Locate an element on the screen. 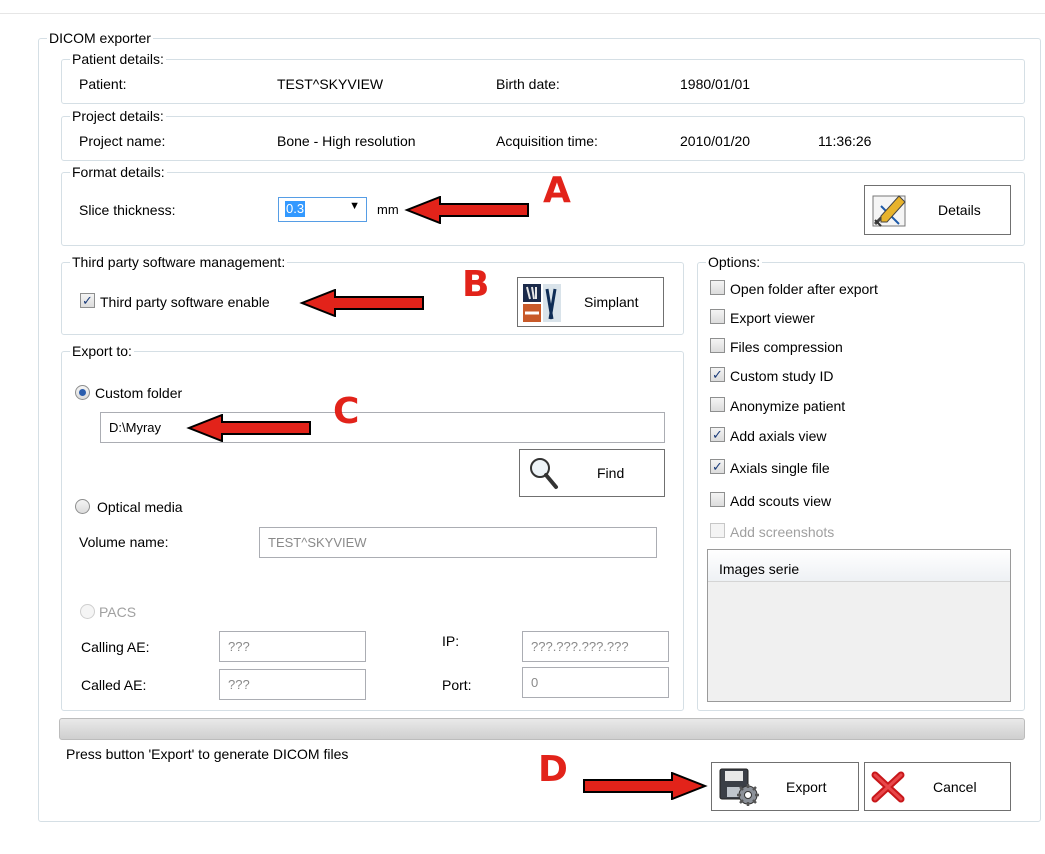 The image size is (1045, 854). options-label: Options: is located at coordinates (734, 262).